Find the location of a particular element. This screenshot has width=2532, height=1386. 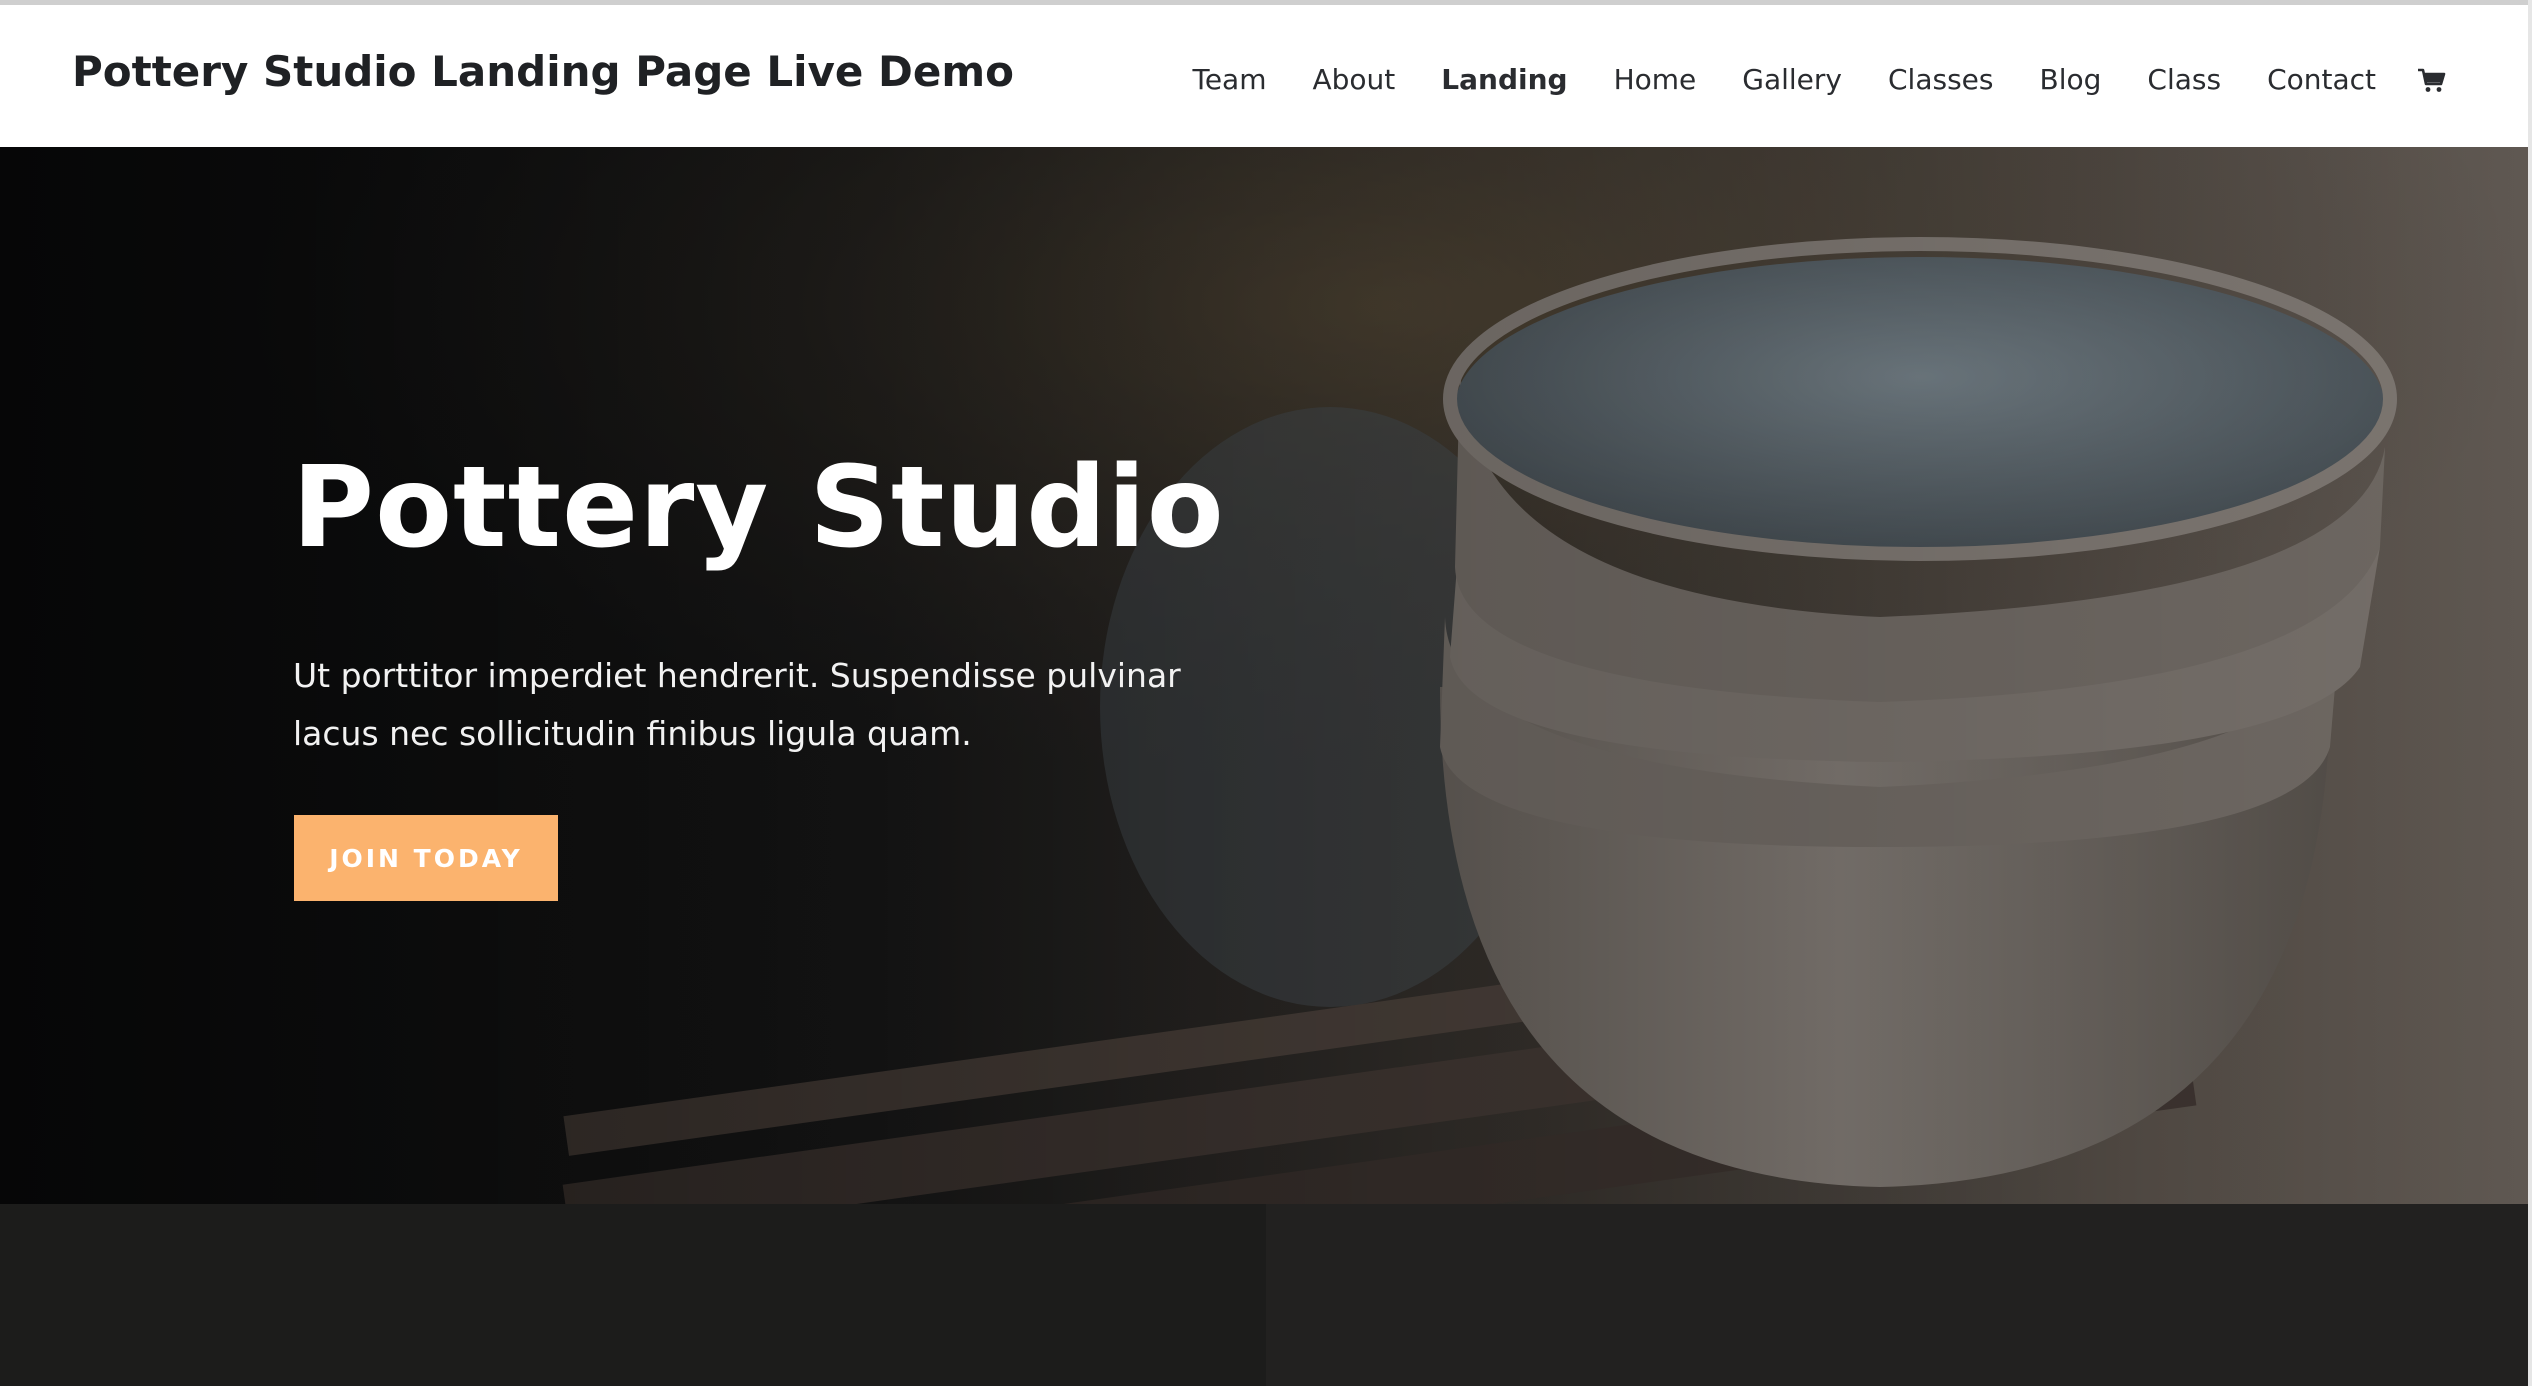

nav-item-team: Team is located at coordinates (1229, 79).